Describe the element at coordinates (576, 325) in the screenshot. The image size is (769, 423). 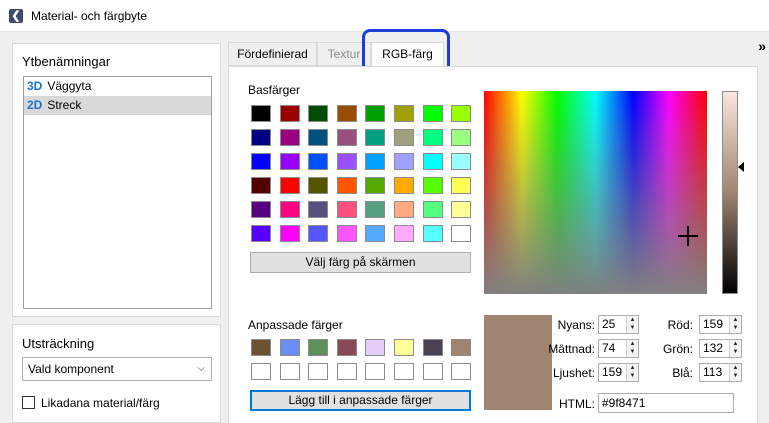
I see `hue-label: Nyans:` at that location.